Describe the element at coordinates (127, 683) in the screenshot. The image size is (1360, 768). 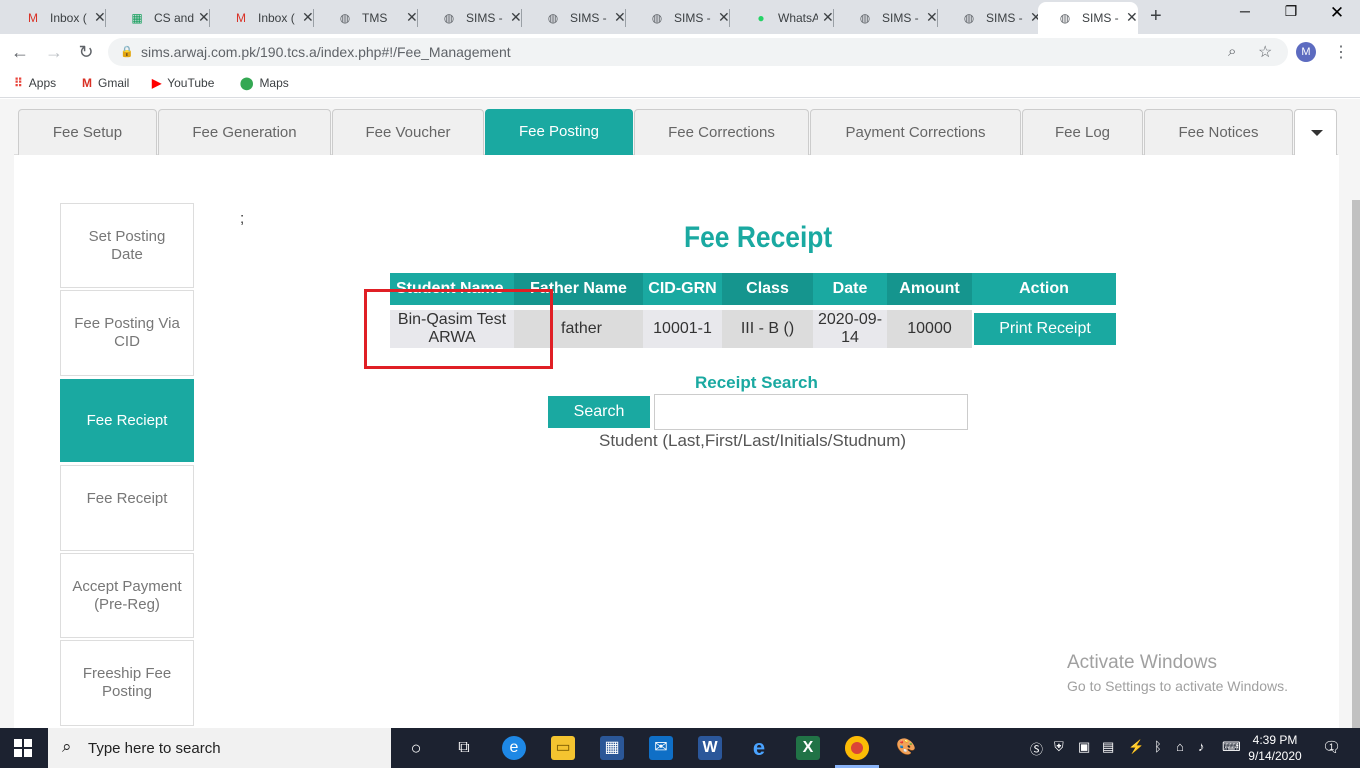
I see `sidebar-item-freeship-fee-posting: Freeship Fee Posting` at that location.